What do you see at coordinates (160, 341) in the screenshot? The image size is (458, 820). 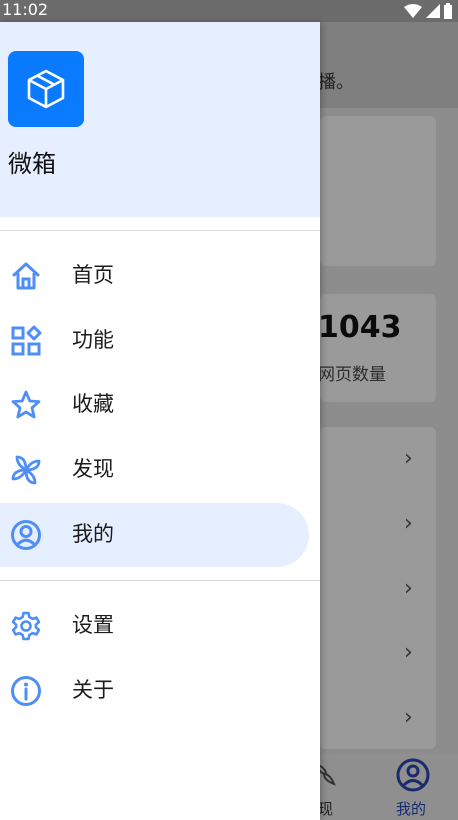 I see `drawer-item-features: 功能` at bounding box center [160, 341].